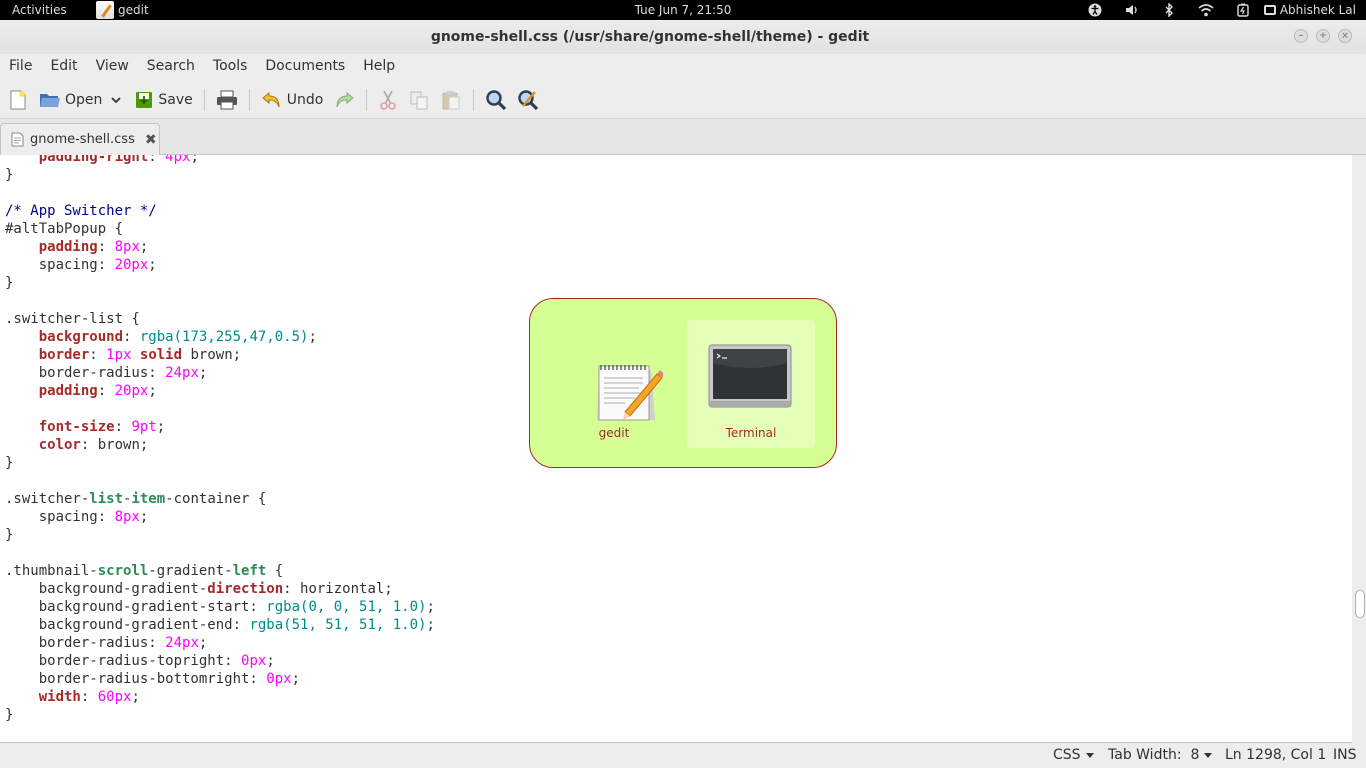 The image size is (1366, 768). I want to click on code-token: 8px, so click(127, 517).